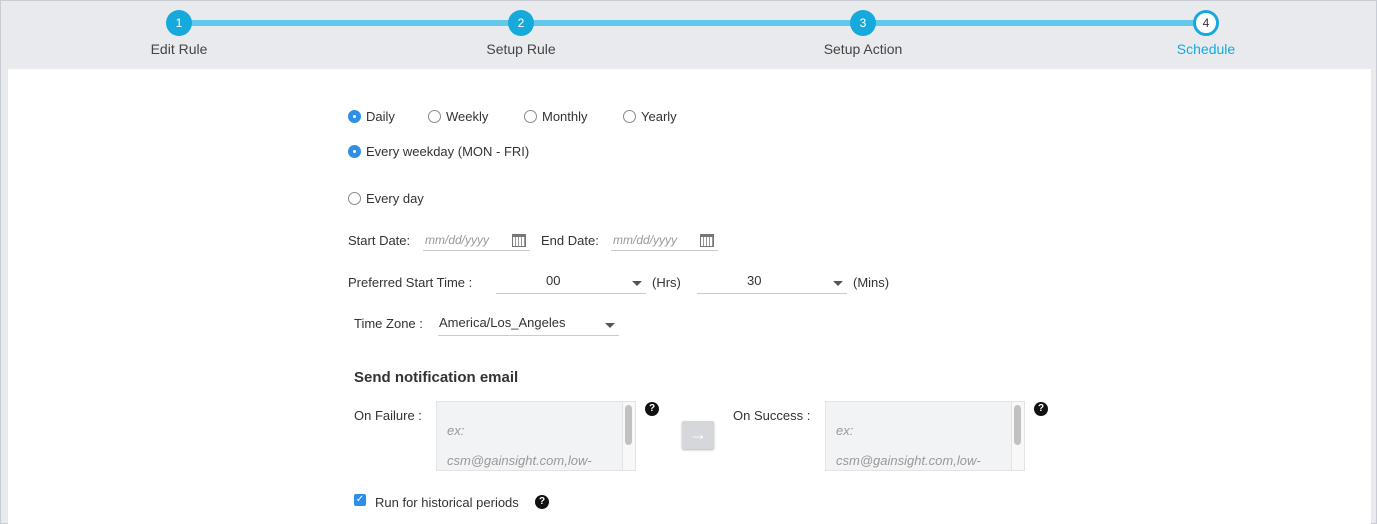 This screenshot has width=1377, height=524. Describe the element at coordinates (565, 116) in the screenshot. I see `monthly-label: Monthly` at that location.